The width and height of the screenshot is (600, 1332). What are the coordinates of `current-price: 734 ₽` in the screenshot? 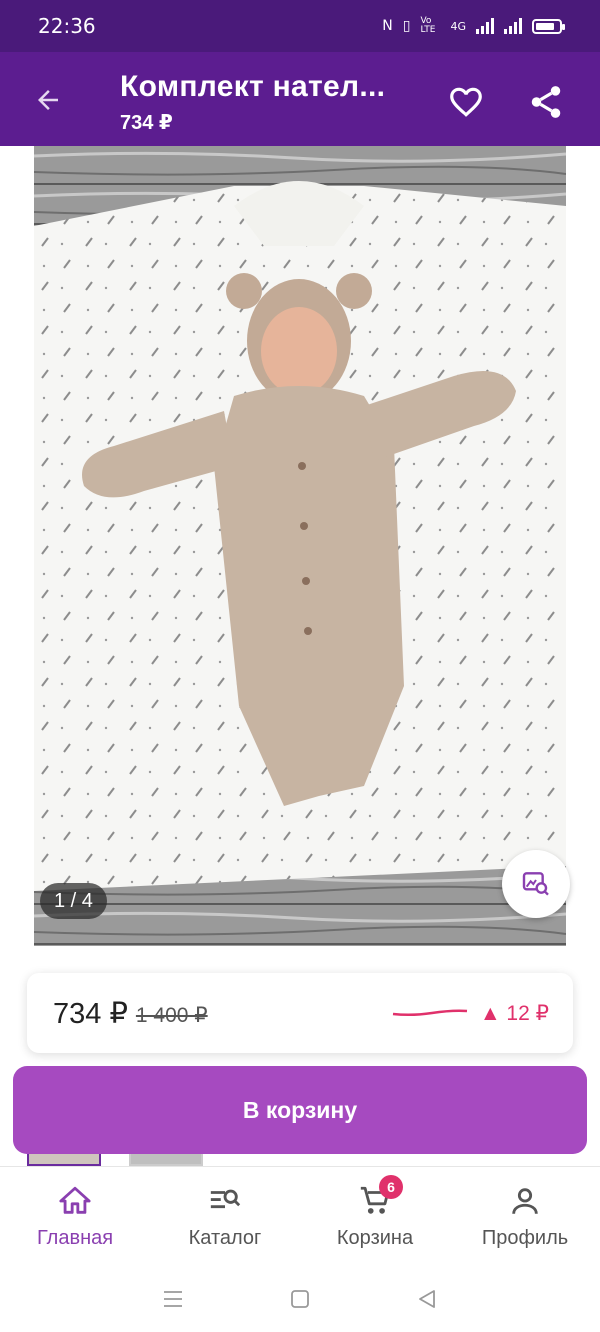 It's located at (90, 1013).